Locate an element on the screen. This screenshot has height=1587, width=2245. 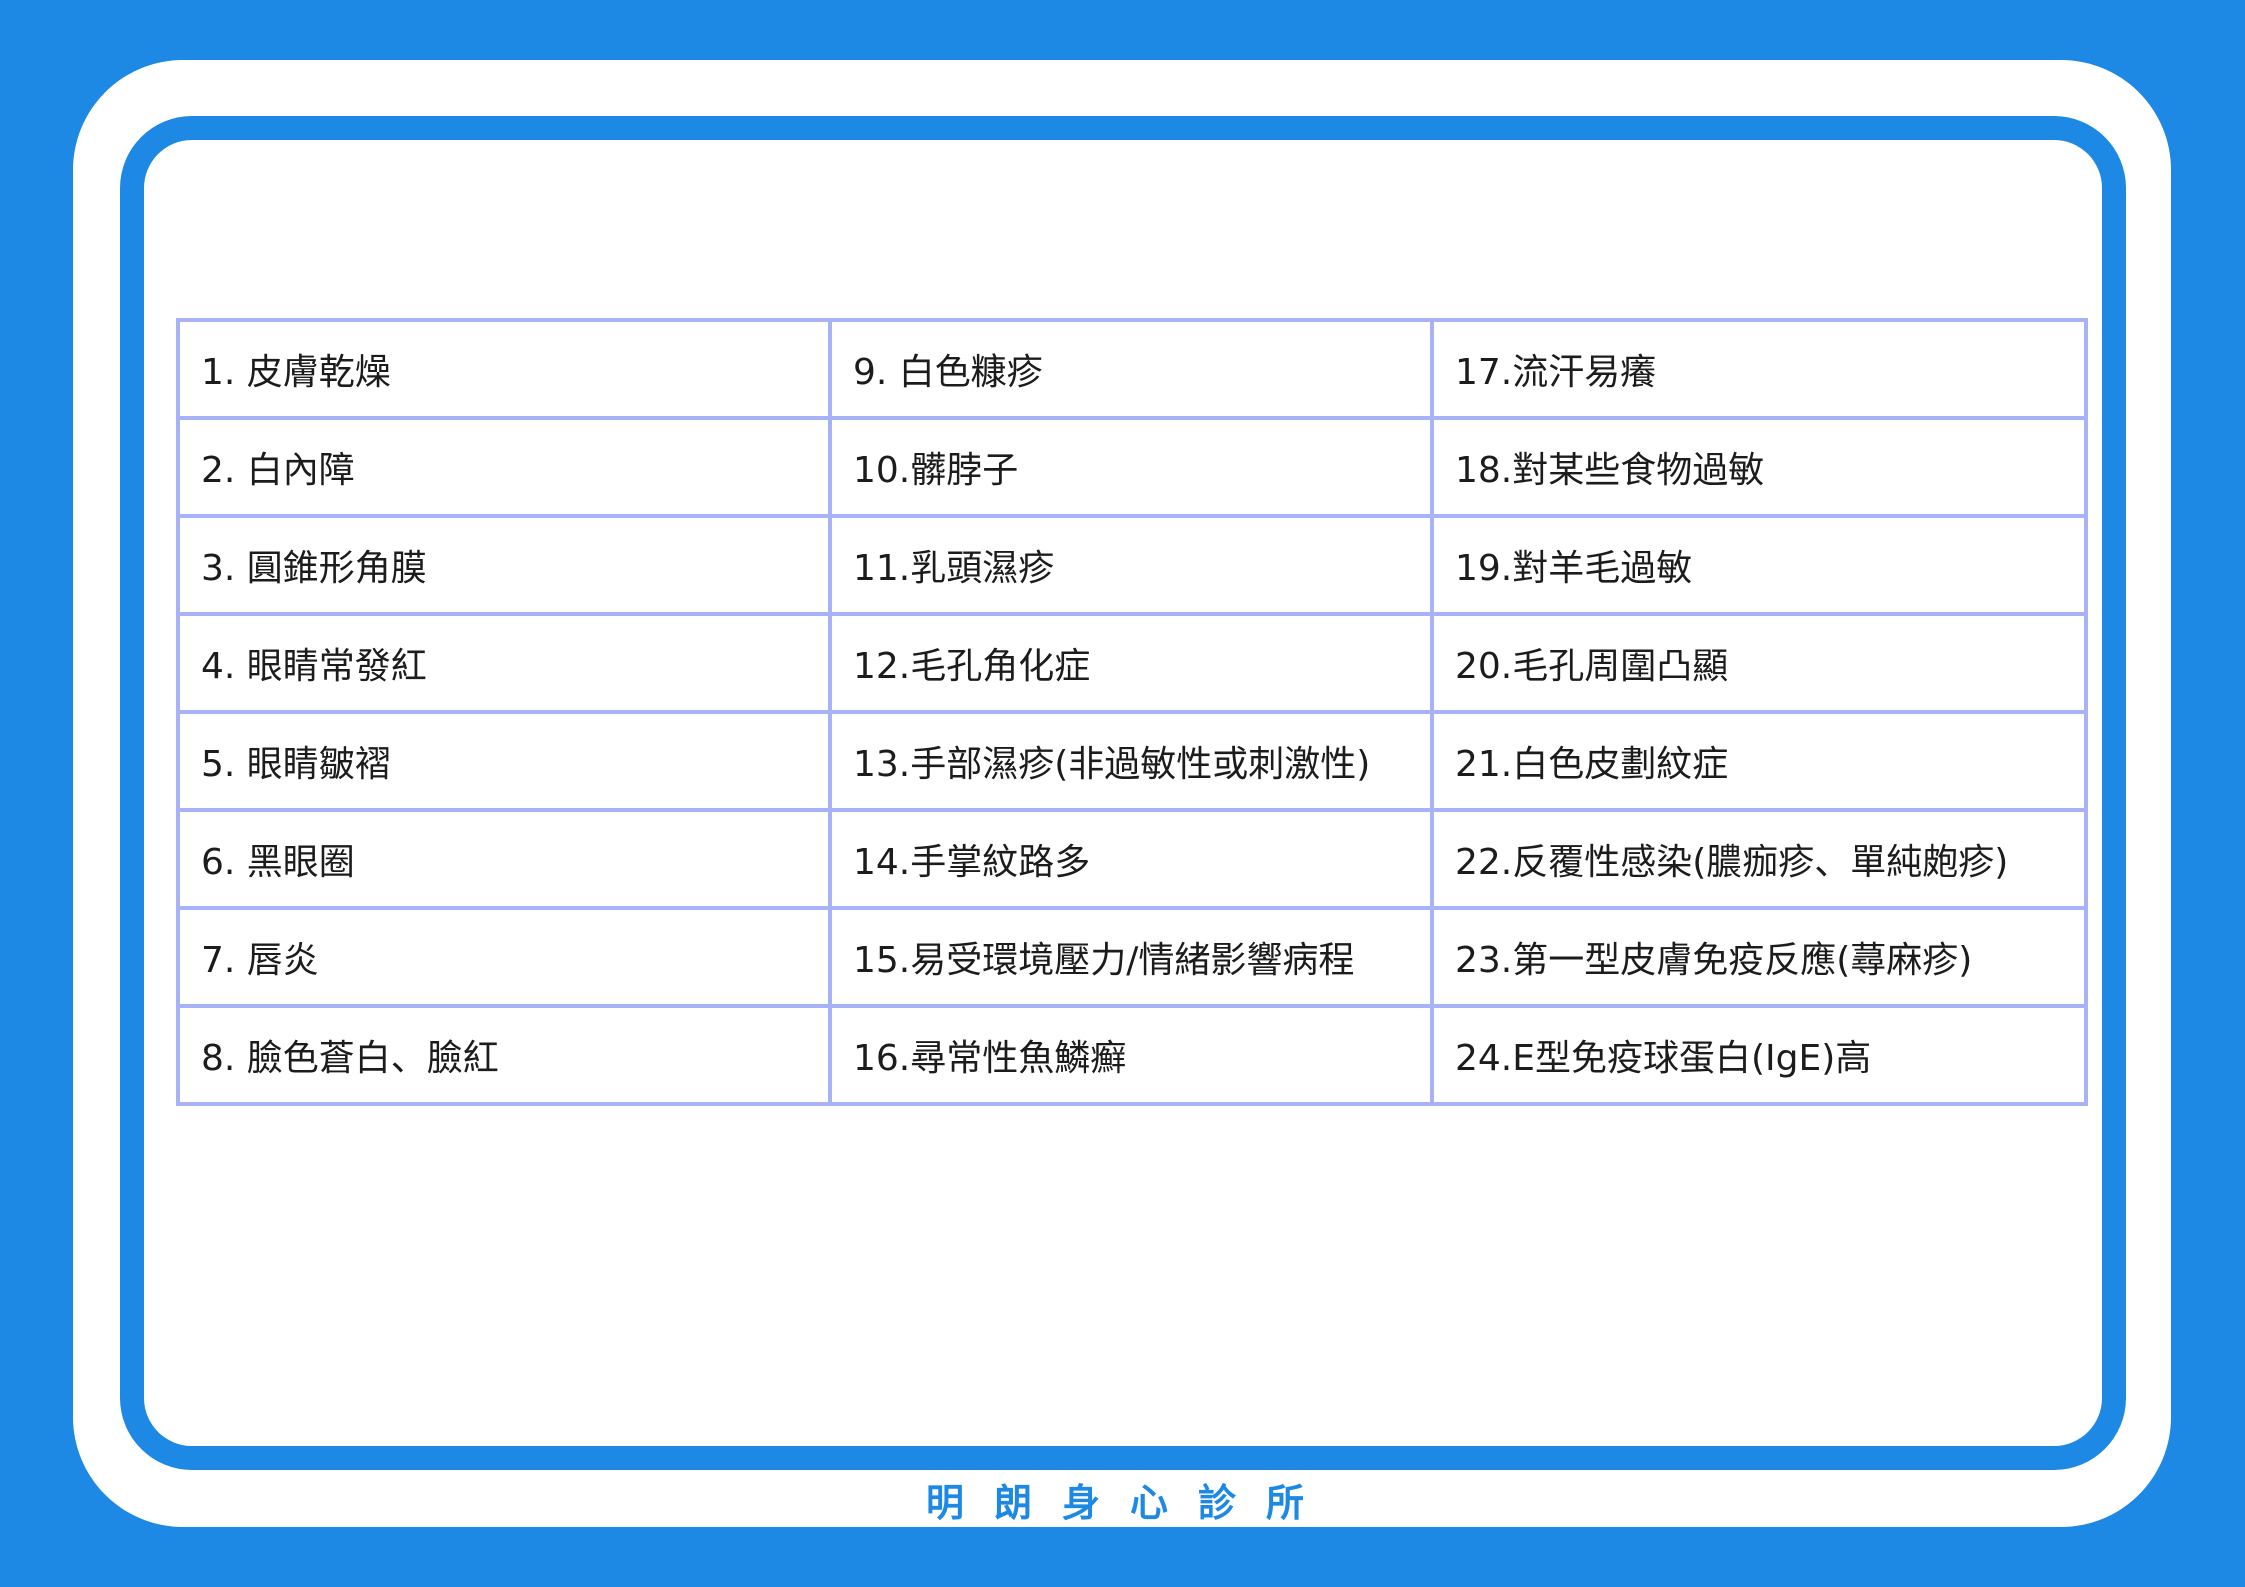
table-row: 8. 臉色蒼白、臉紅 16.尋常性魚鱗癬 24.E型免疫球蛋白(IgE)高 is located at coordinates (1132, 1055).